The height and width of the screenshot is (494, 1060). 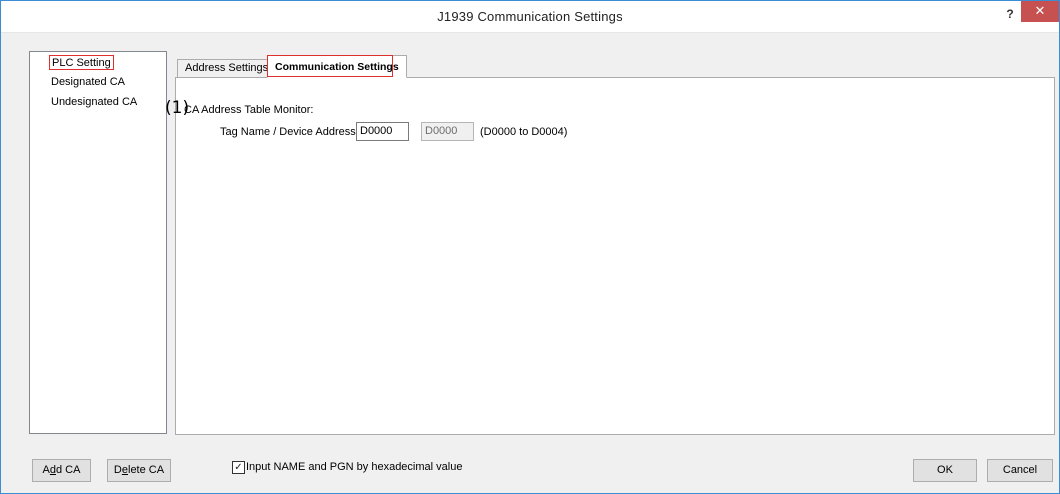 I want to click on tab-strip: Address Settings Communication Settings, so click(x=615, y=66).